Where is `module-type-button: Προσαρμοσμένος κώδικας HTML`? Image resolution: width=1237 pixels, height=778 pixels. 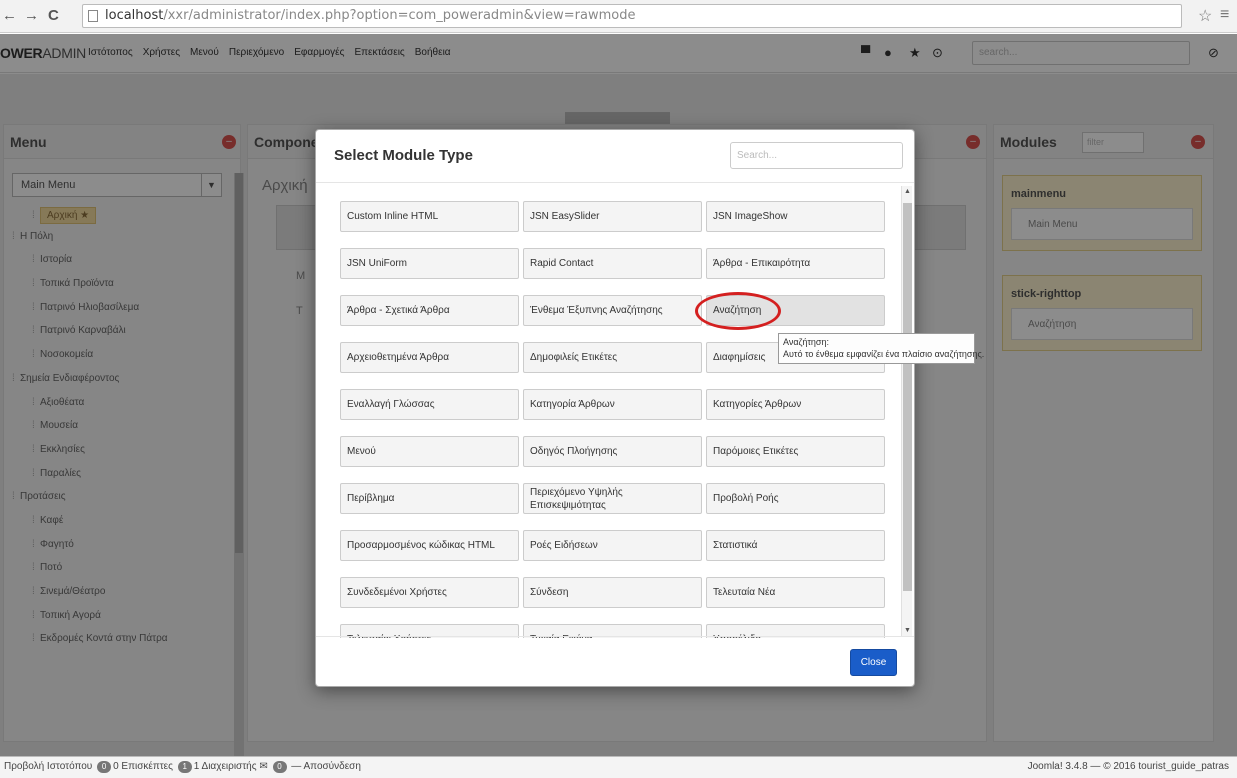 module-type-button: Προσαρμοσμένος κώδικας HTML is located at coordinates (429, 545).